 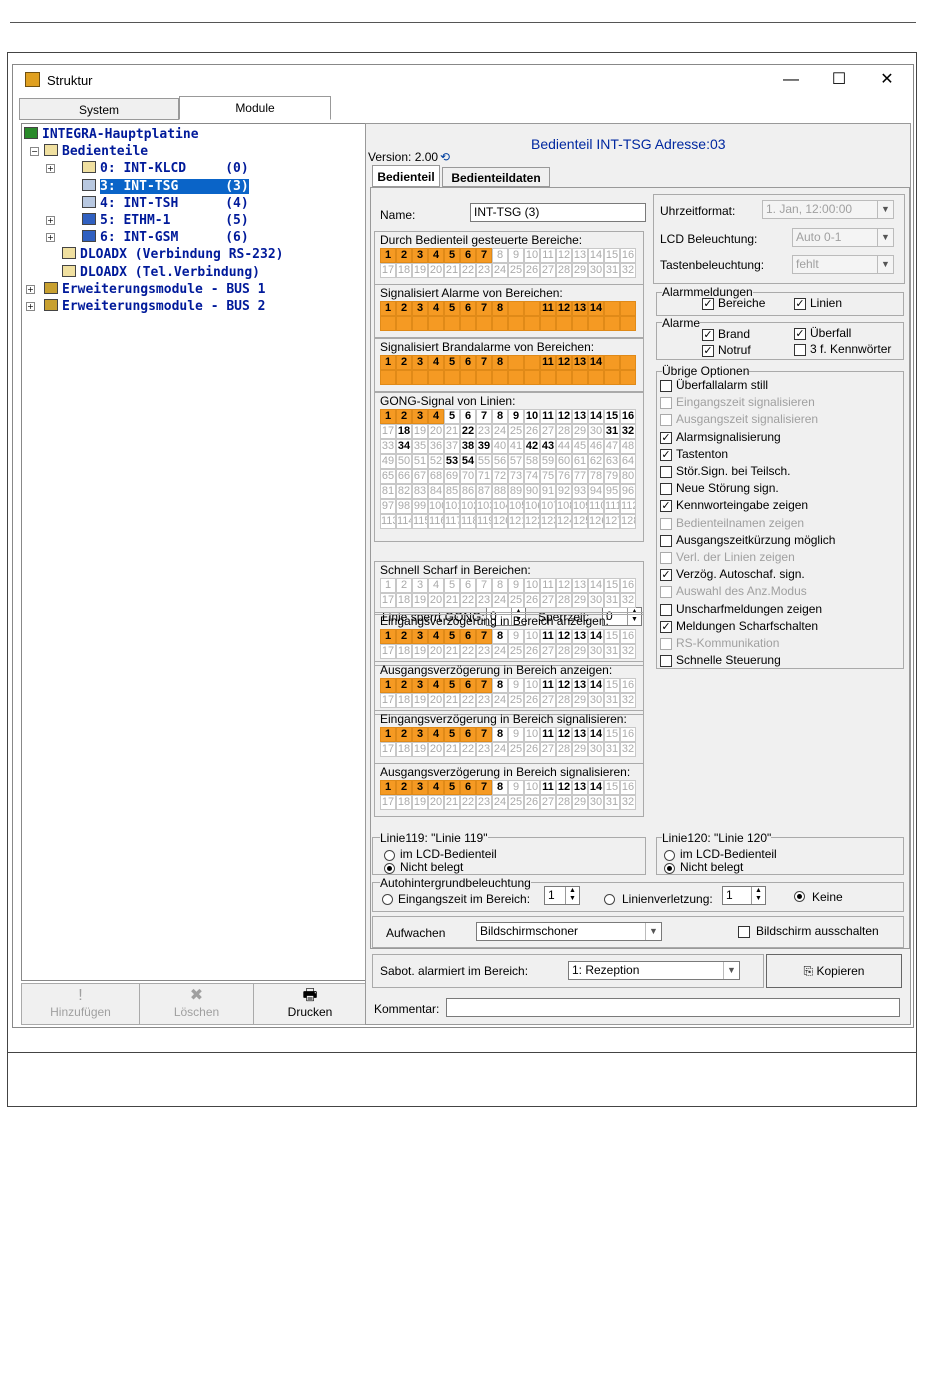 I want to click on grid-cell: 91, so click(x=548, y=491).